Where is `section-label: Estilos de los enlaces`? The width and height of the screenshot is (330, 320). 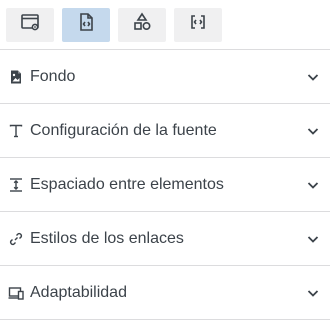
section-label: Estilos de los enlaces is located at coordinates (107, 238).